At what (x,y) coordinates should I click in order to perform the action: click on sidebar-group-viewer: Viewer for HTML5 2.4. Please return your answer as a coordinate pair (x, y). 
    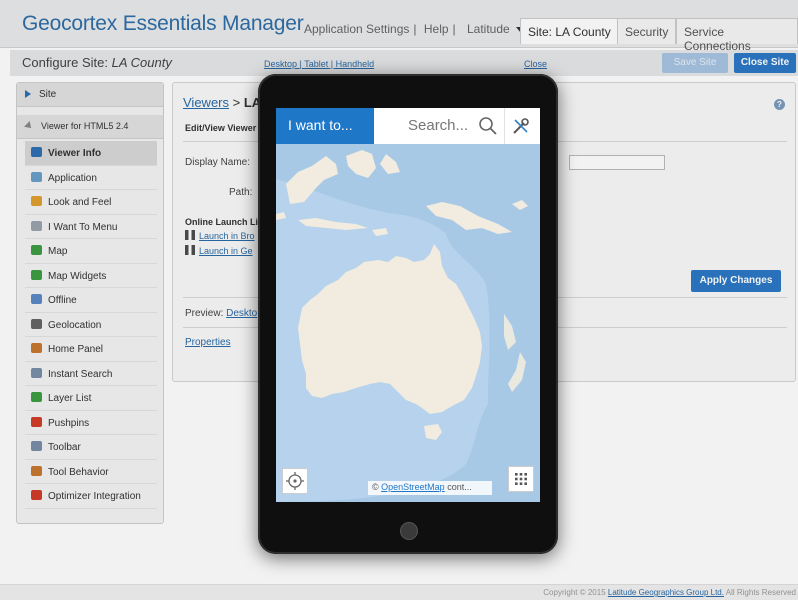
    Looking at the image, I should click on (90, 127).